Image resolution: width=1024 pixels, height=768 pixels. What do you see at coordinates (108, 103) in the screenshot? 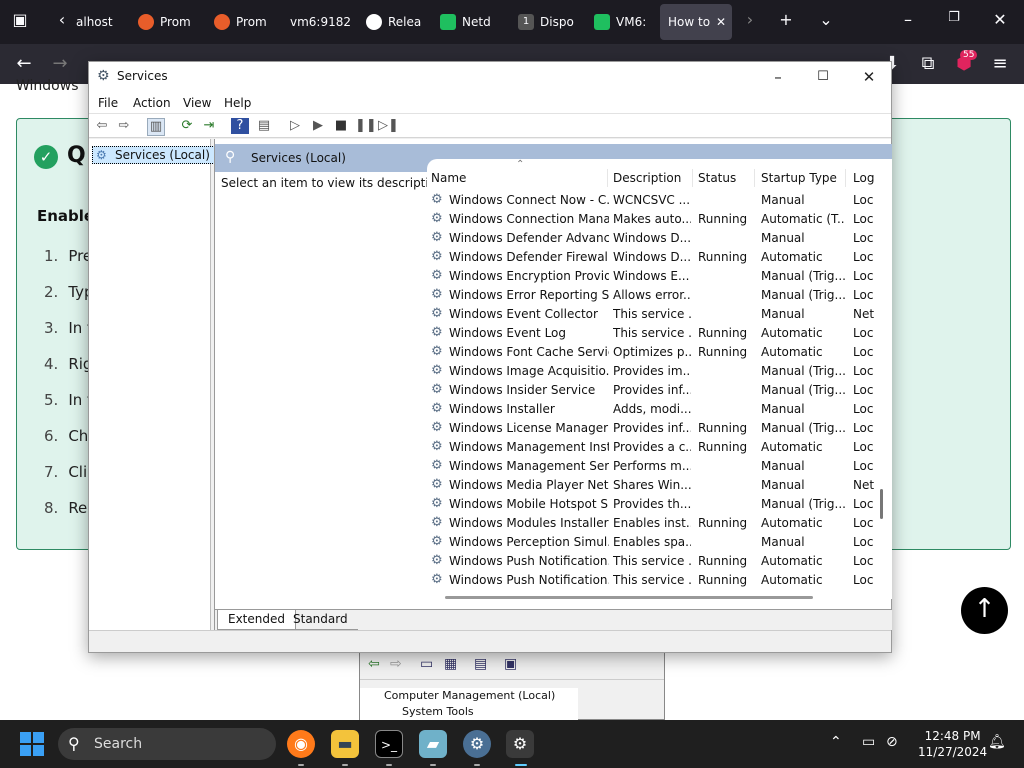
I see `menu-file: File` at bounding box center [108, 103].